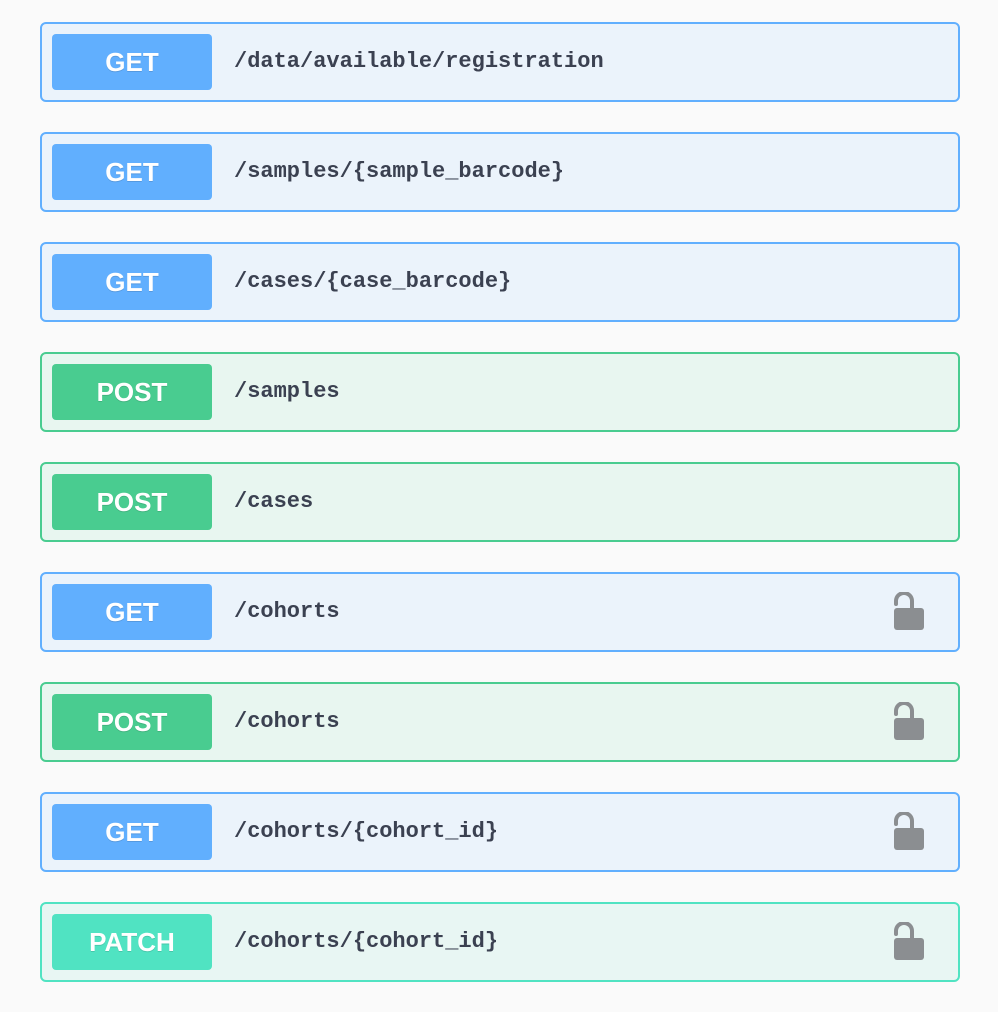 The image size is (998, 1012). What do you see at coordinates (287, 391) in the screenshot?
I see `operation-path: /samples` at bounding box center [287, 391].